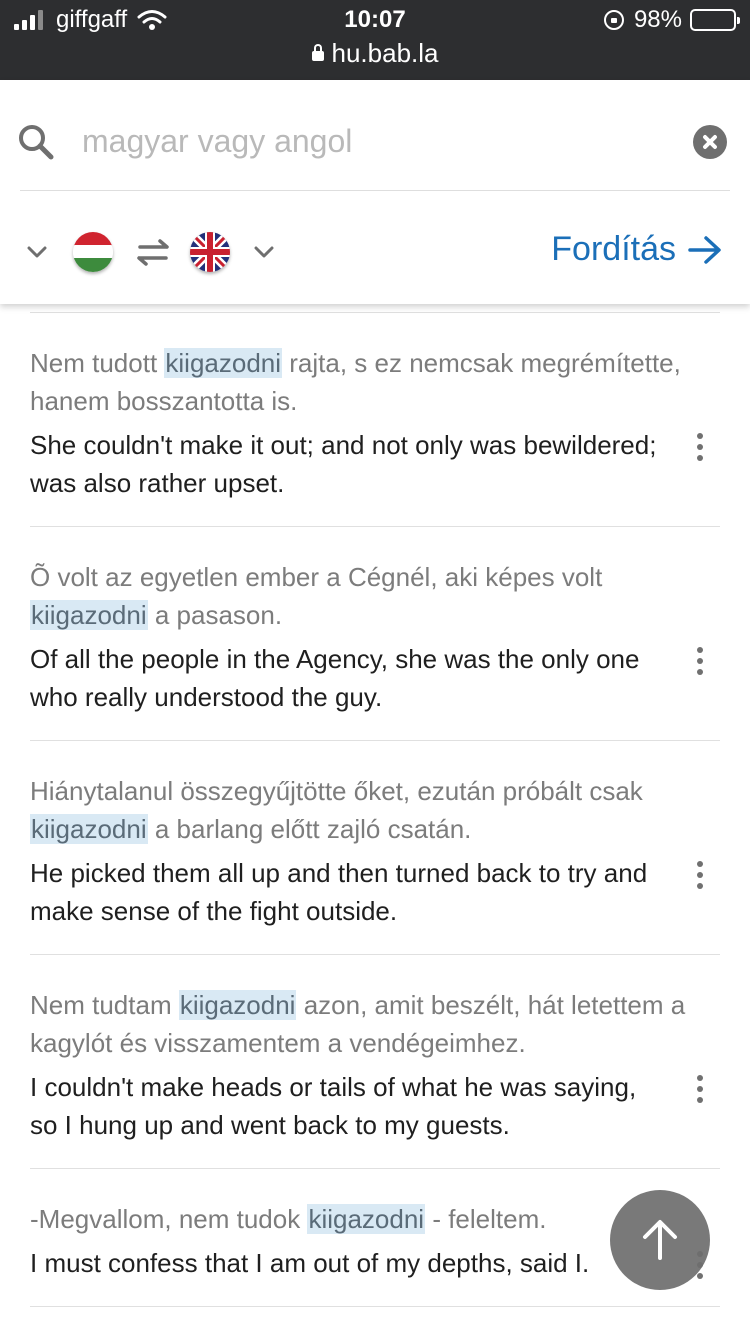  I want to click on rotation-lock-icon, so click(613, 20).